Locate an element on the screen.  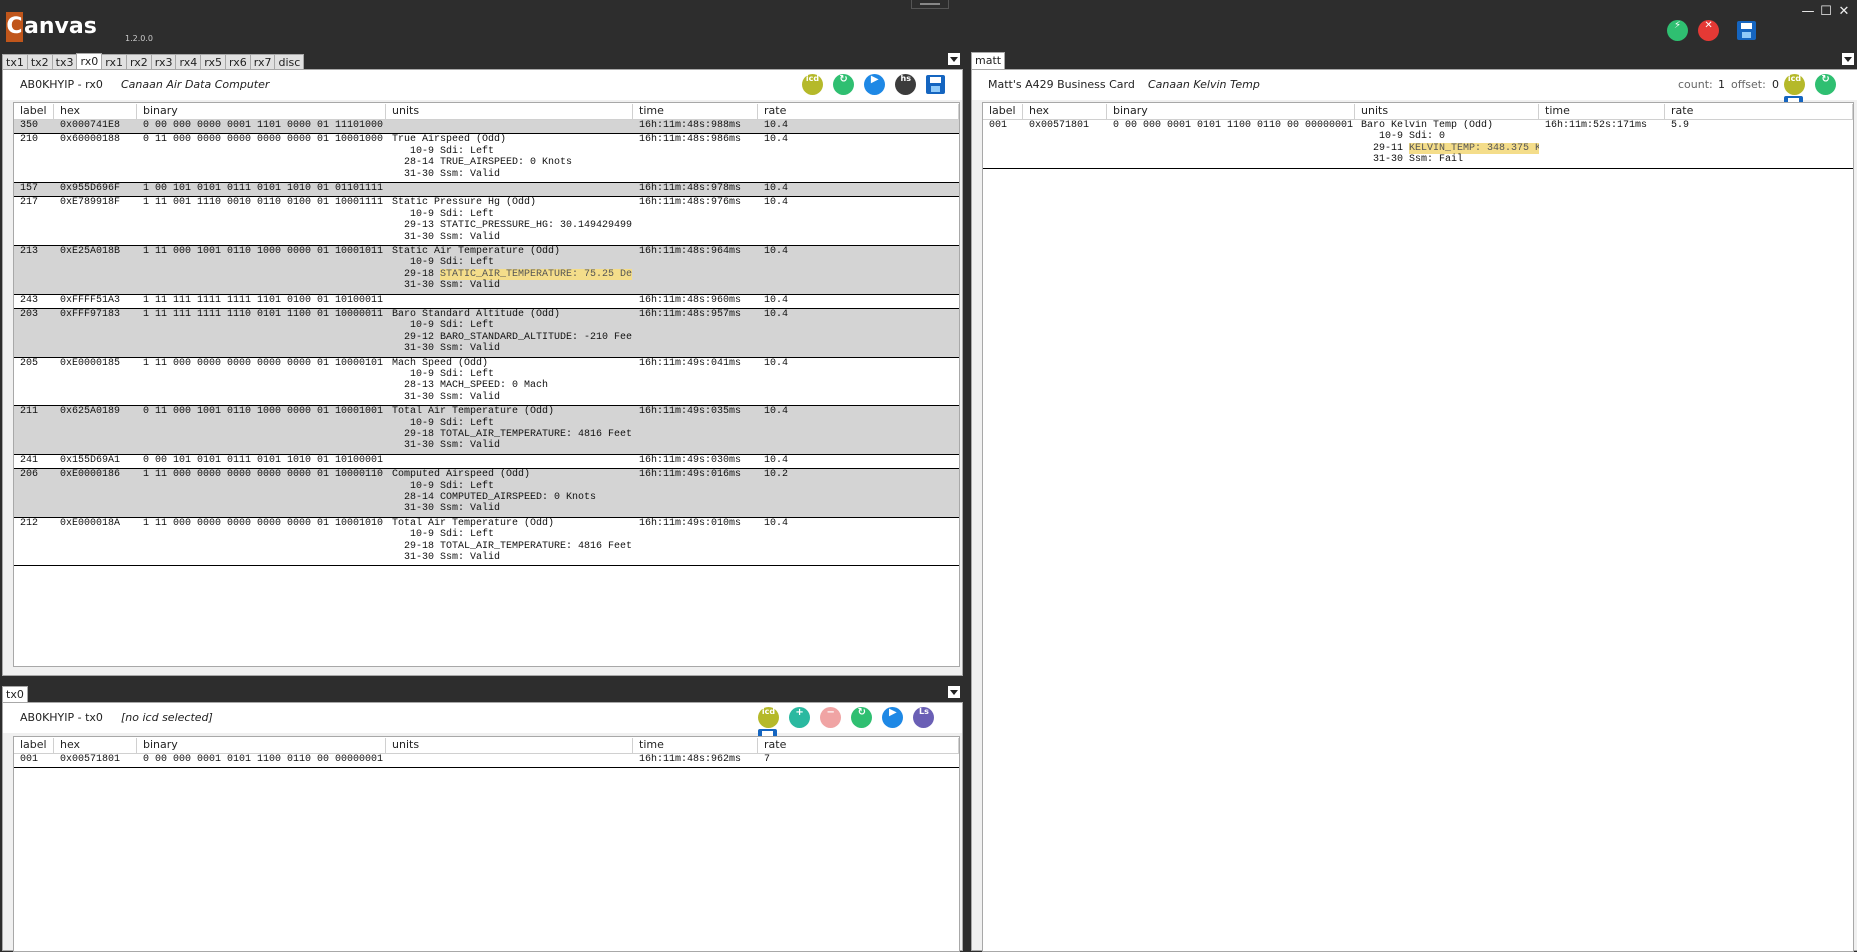
tab-matt: matt is located at coordinates (988, 61).